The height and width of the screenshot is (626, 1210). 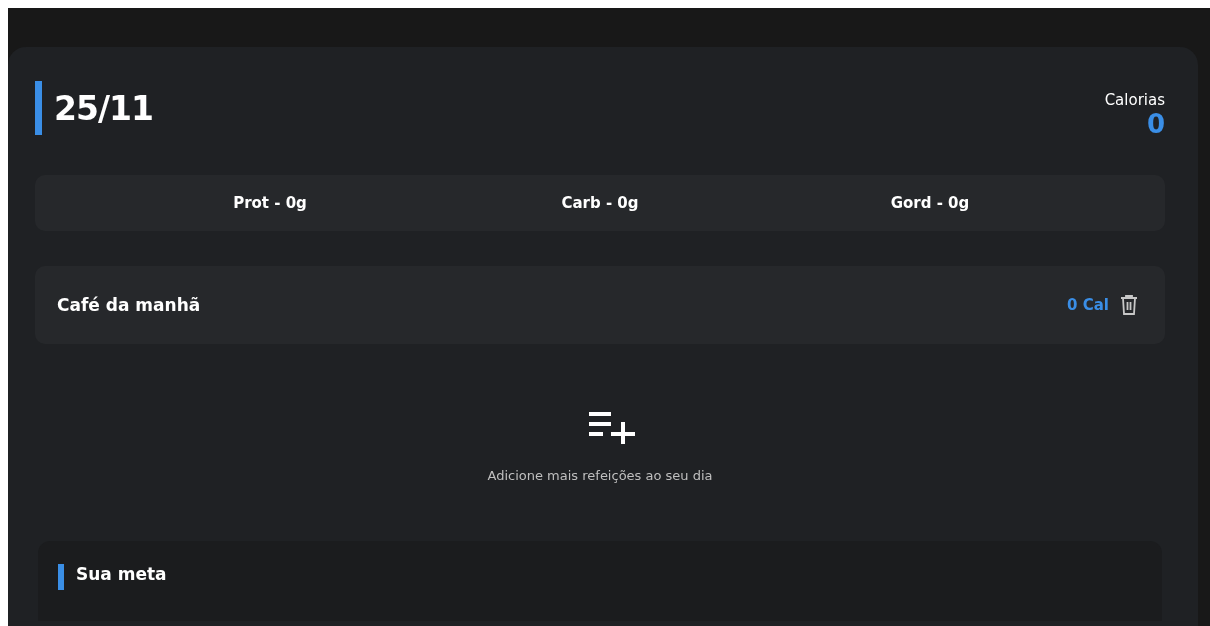 I want to click on trash-icon, so click(x=1129, y=305).